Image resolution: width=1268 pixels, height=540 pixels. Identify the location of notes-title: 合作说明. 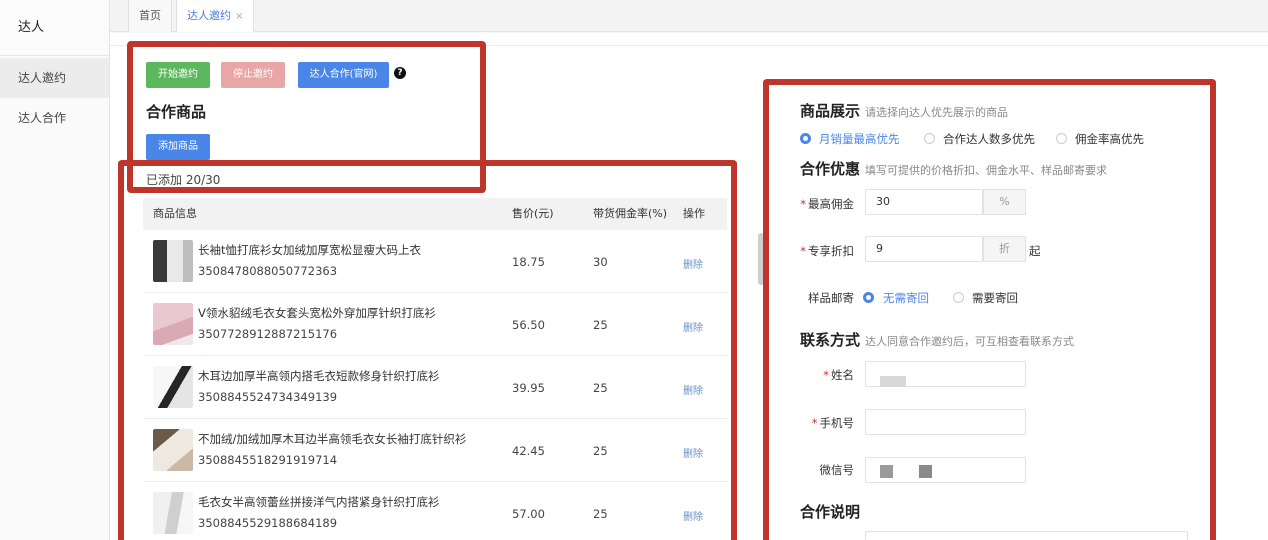
(830, 512).